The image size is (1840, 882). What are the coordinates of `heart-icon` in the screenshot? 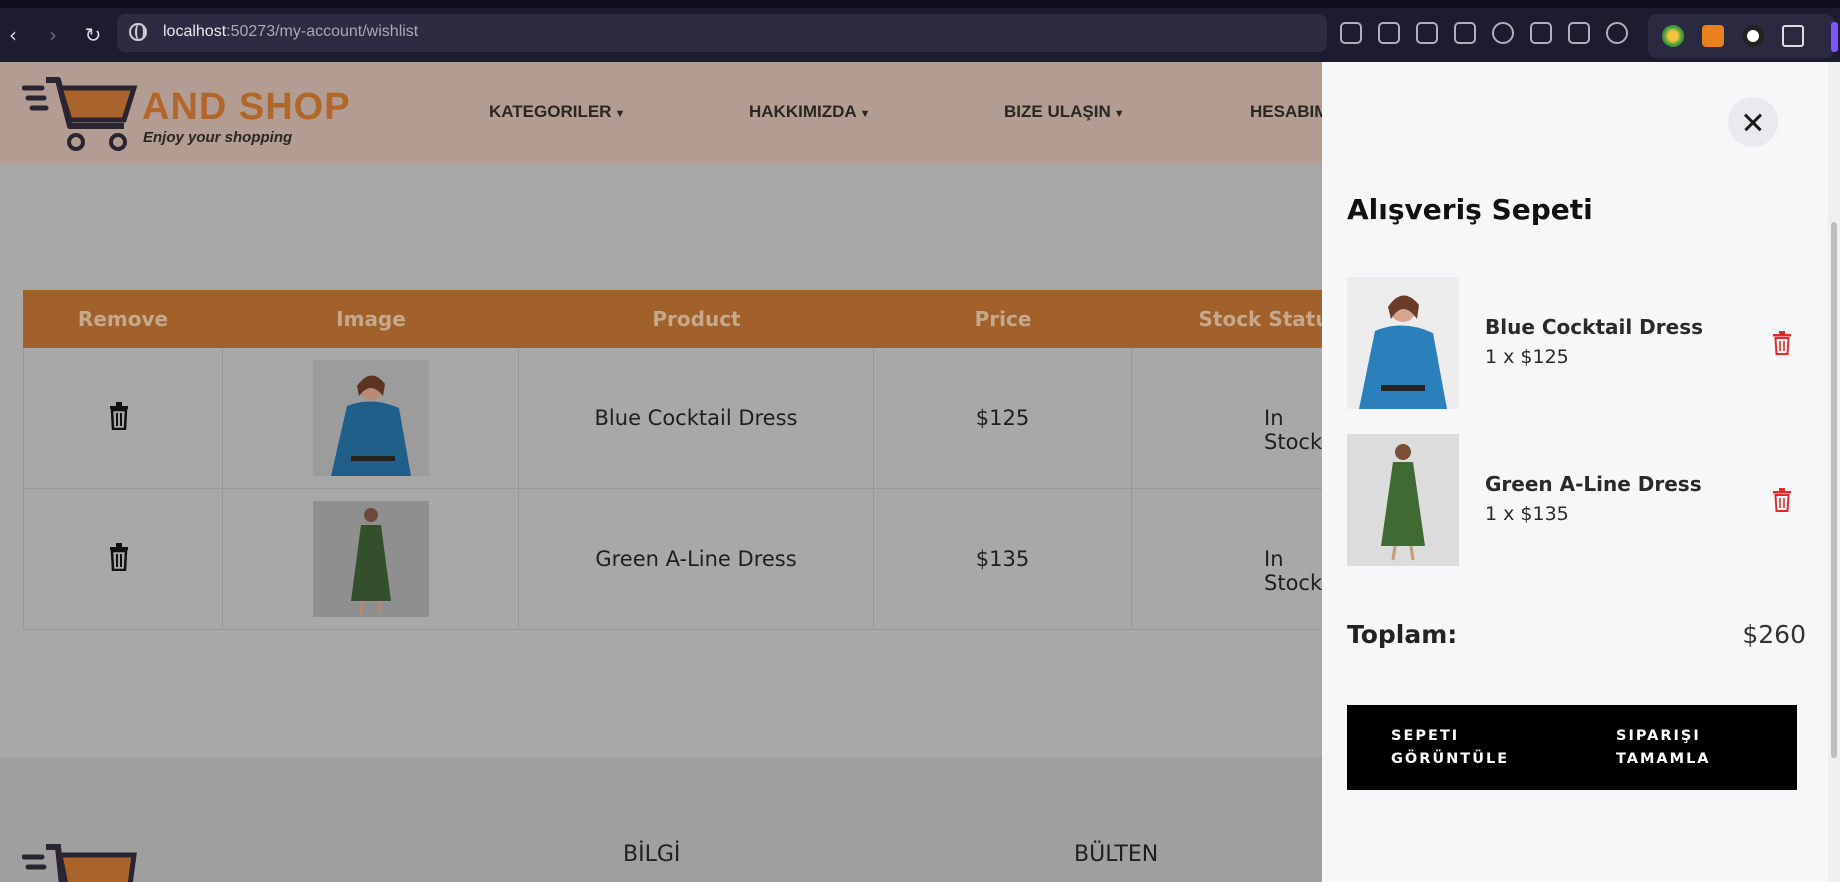 It's located at (1503, 33).